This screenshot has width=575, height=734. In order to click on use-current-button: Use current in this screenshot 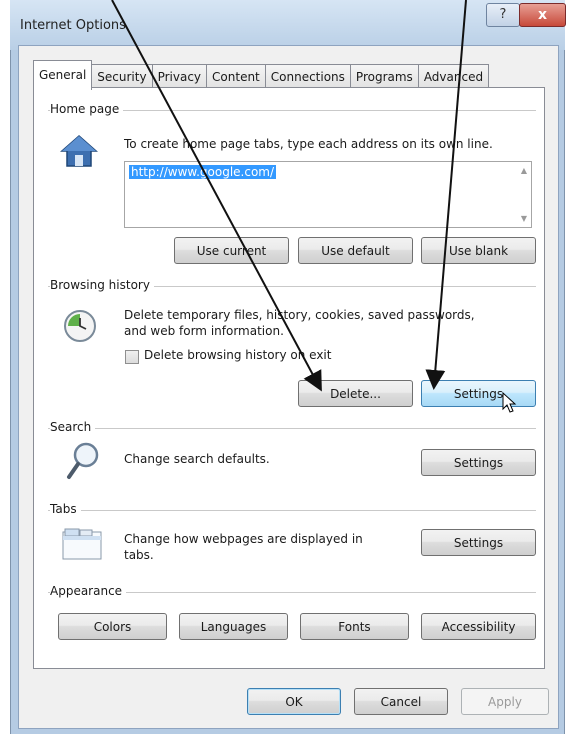, I will do `click(231, 250)`.